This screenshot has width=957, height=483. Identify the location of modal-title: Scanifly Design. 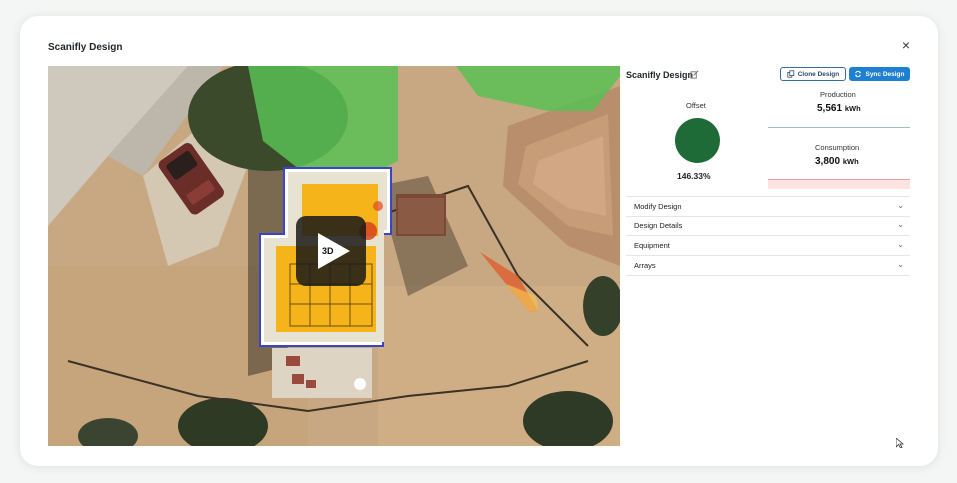
(85, 47).